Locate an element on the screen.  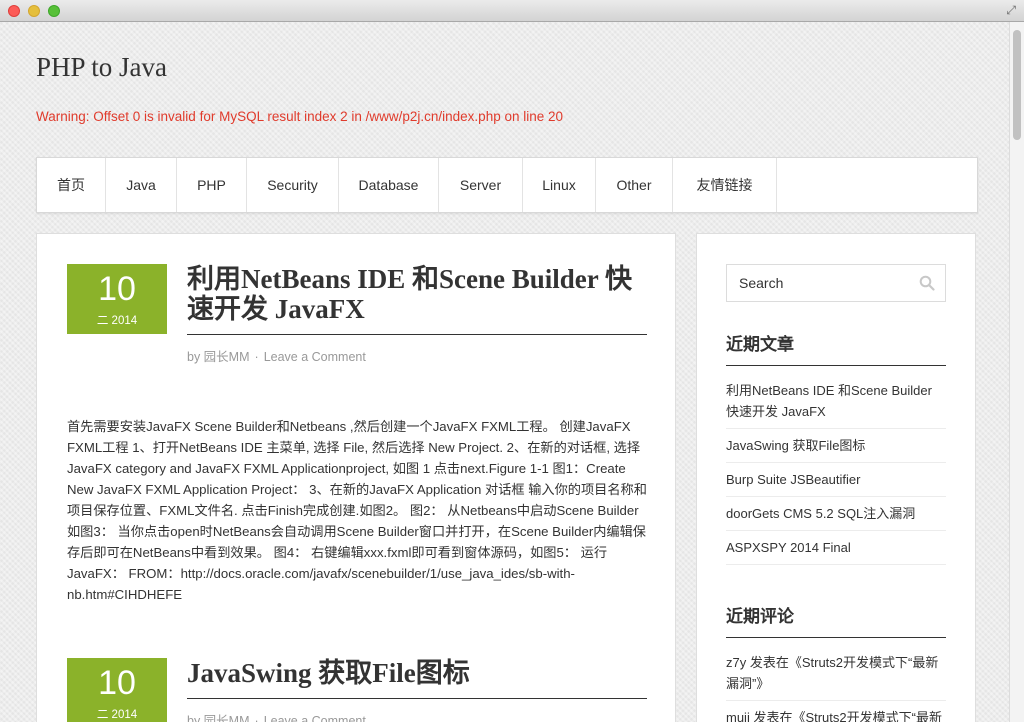
nav-item-other: Other is located at coordinates (634, 185).